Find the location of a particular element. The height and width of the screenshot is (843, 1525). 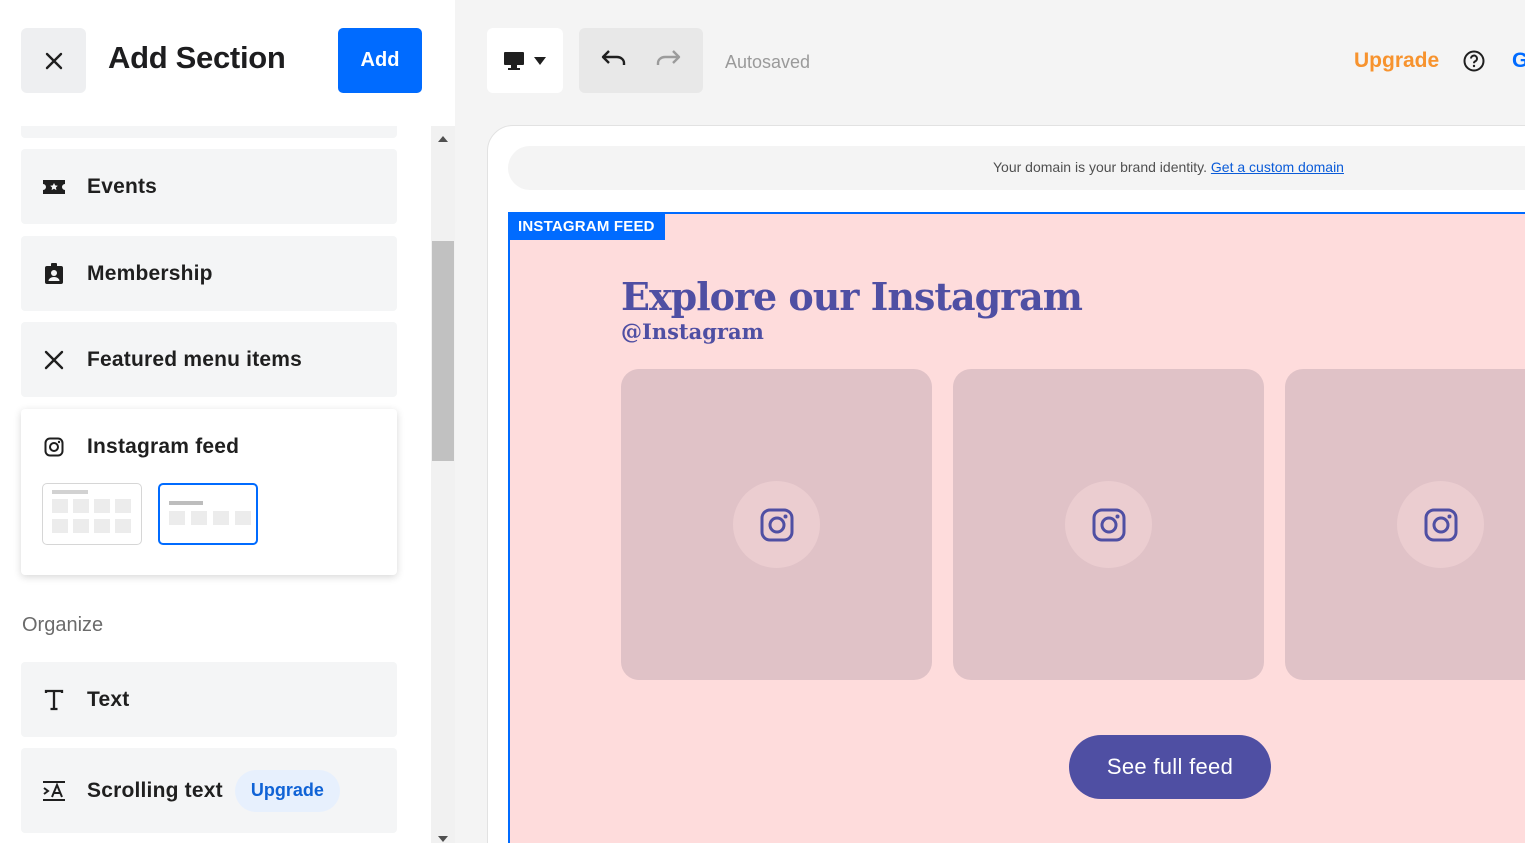

close-button is located at coordinates (53, 60).